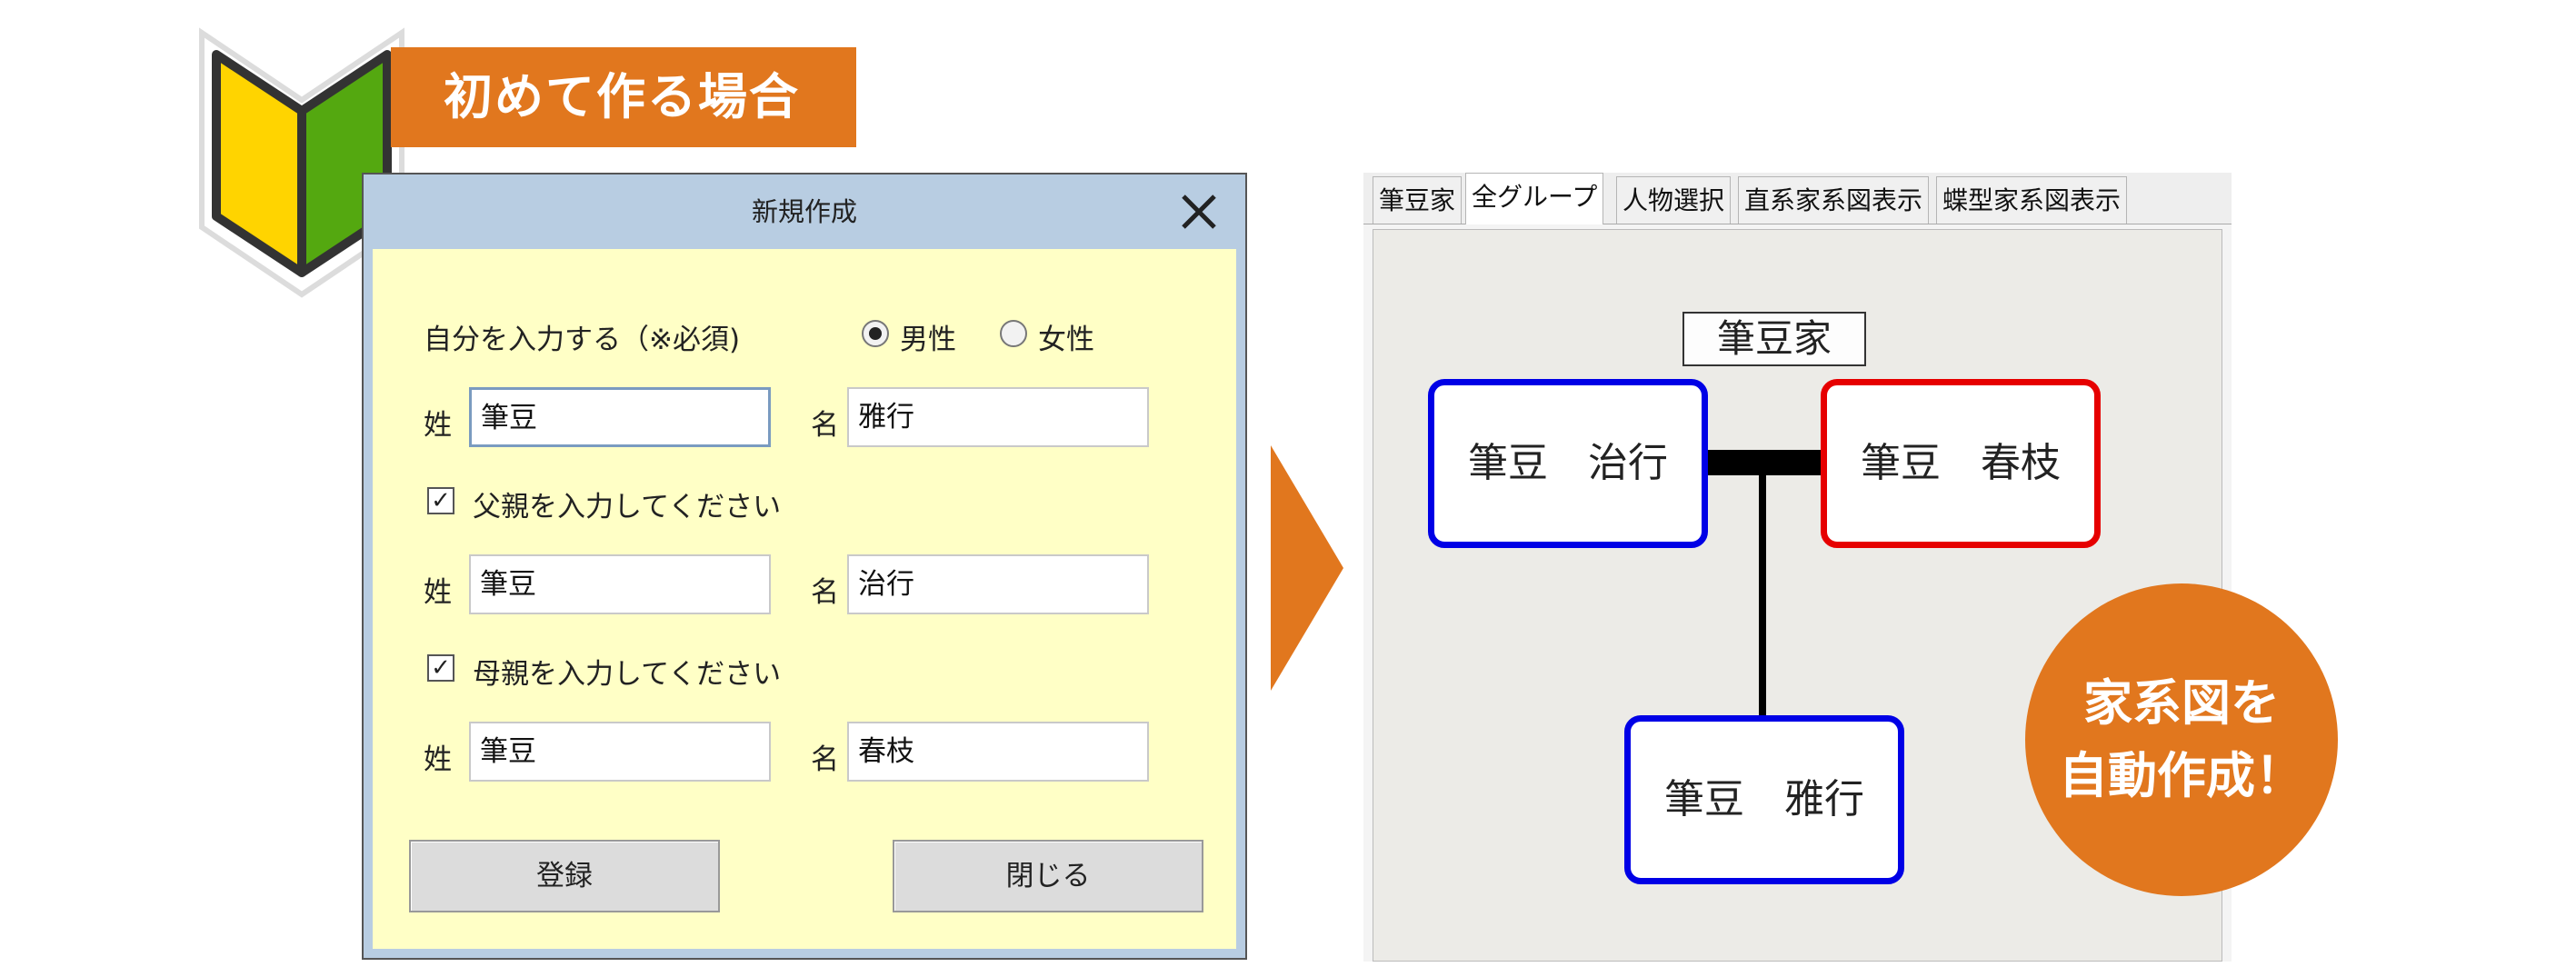 The height and width of the screenshot is (967, 2576). What do you see at coordinates (1764, 799) in the screenshot?
I see `person-card-child: 筆豆 雅行` at bounding box center [1764, 799].